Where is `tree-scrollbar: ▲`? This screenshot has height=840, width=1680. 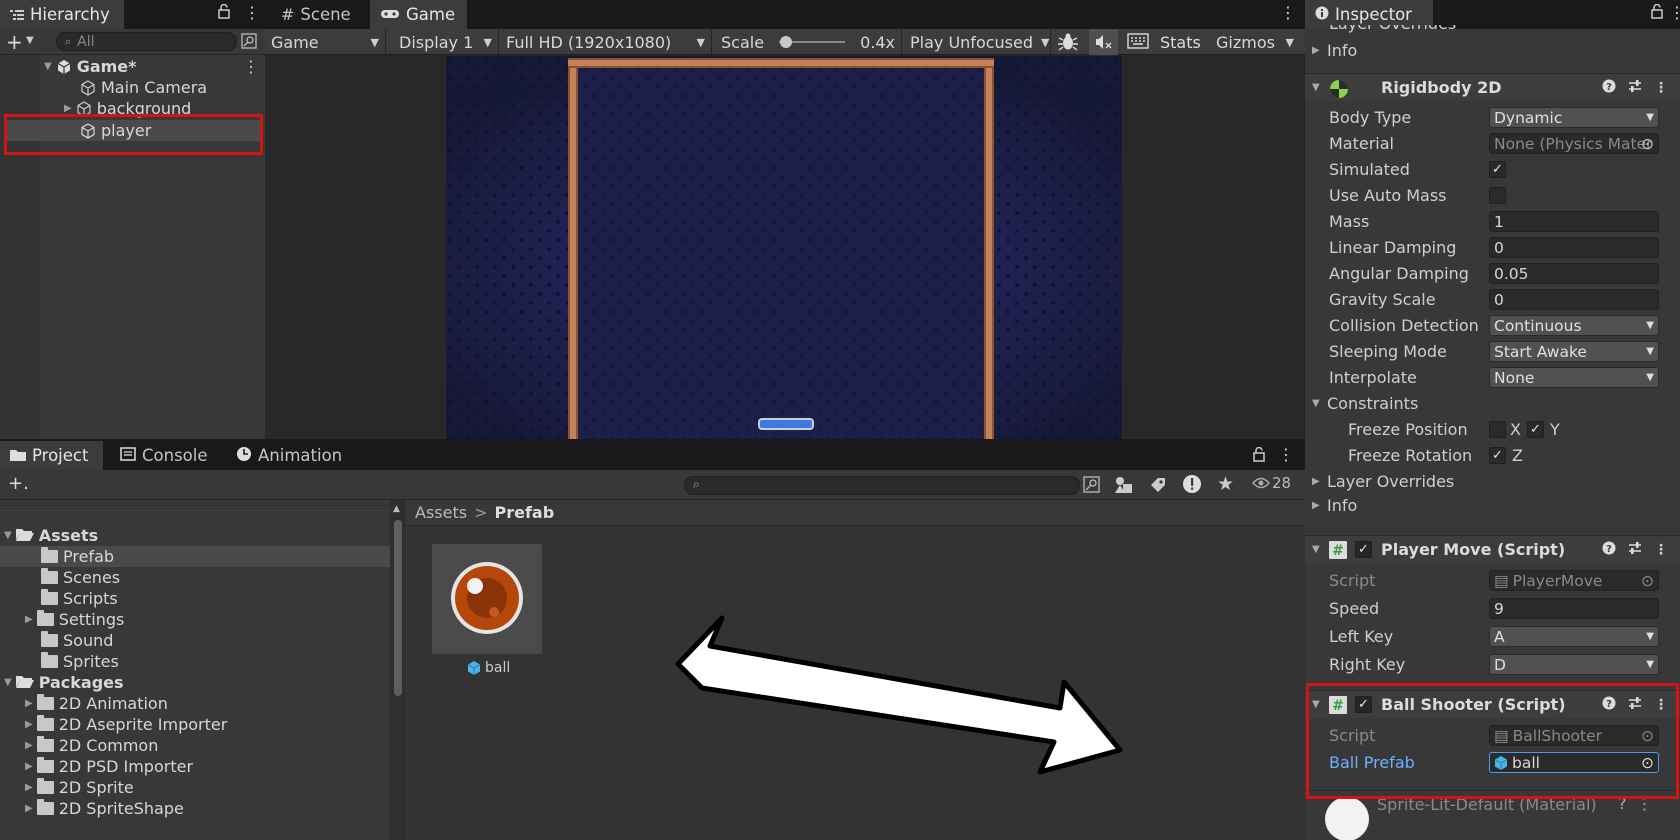 tree-scrollbar: ▲ is located at coordinates (398, 670).